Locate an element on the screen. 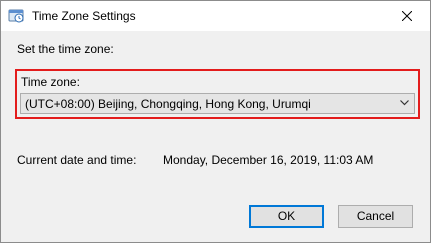 The image size is (431, 243). time-zone-label: Time zone: is located at coordinates (50, 82).